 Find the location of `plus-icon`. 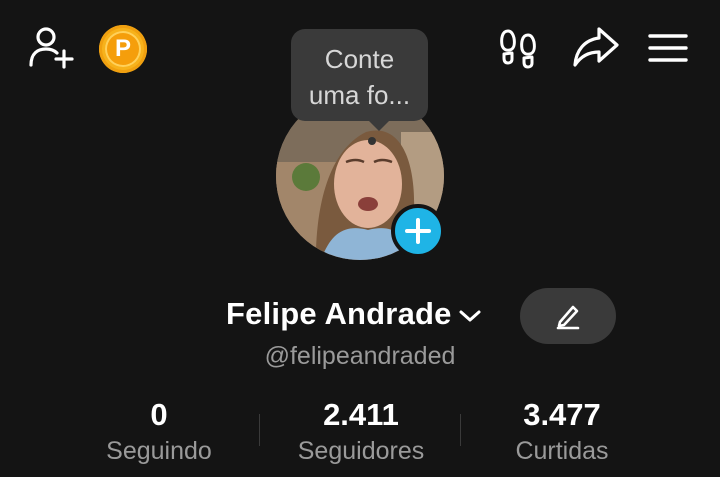

plus-icon is located at coordinates (418, 231).